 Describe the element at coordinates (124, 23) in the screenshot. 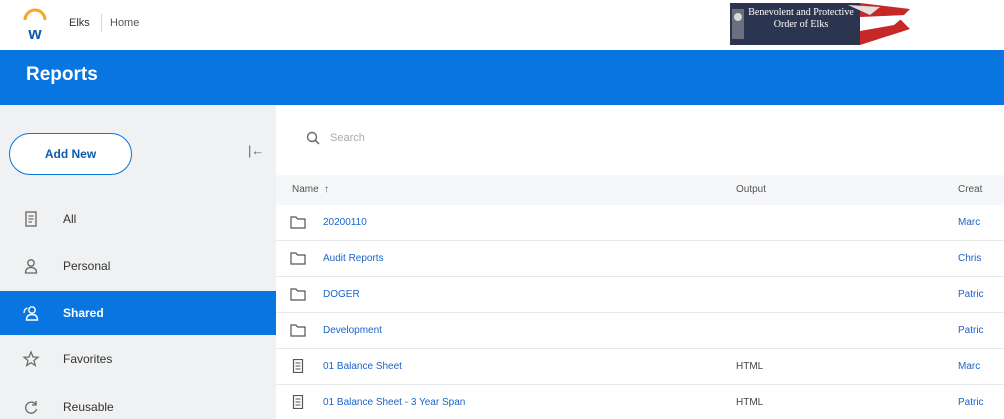

I see `breadcrumb-home: Home` at that location.